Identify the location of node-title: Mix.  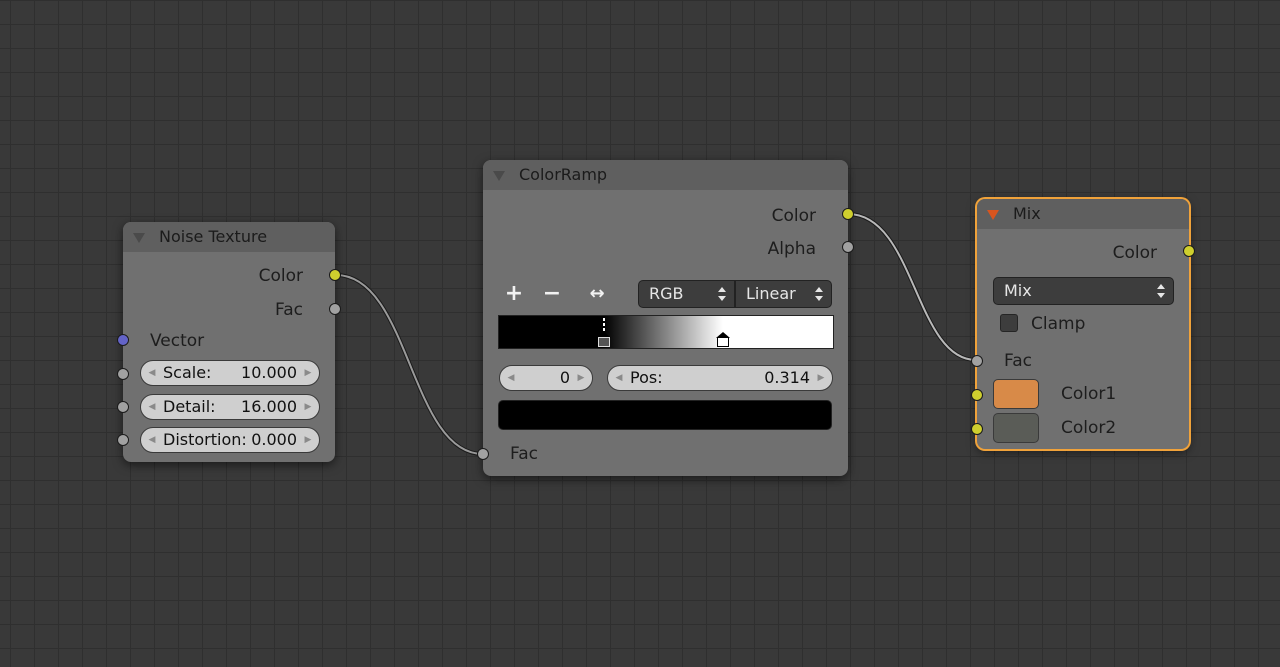
(1027, 213).